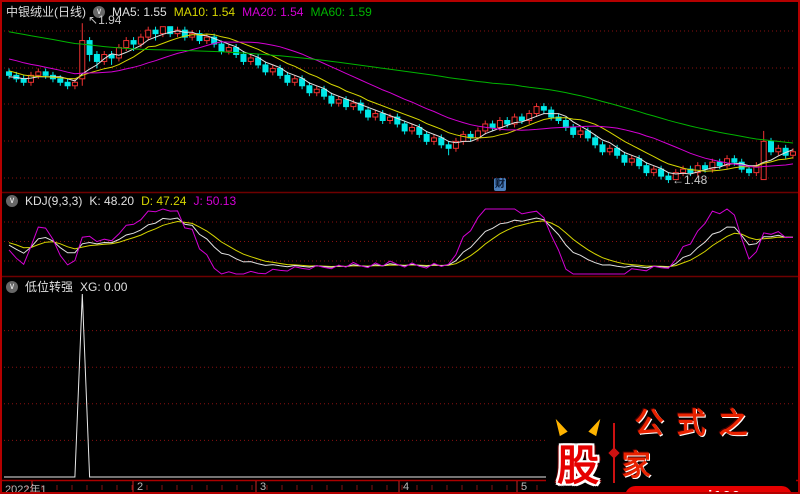  What do you see at coordinates (140, 487) in the screenshot?
I see `axis-month-label: 2` at bounding box center [140, 487].